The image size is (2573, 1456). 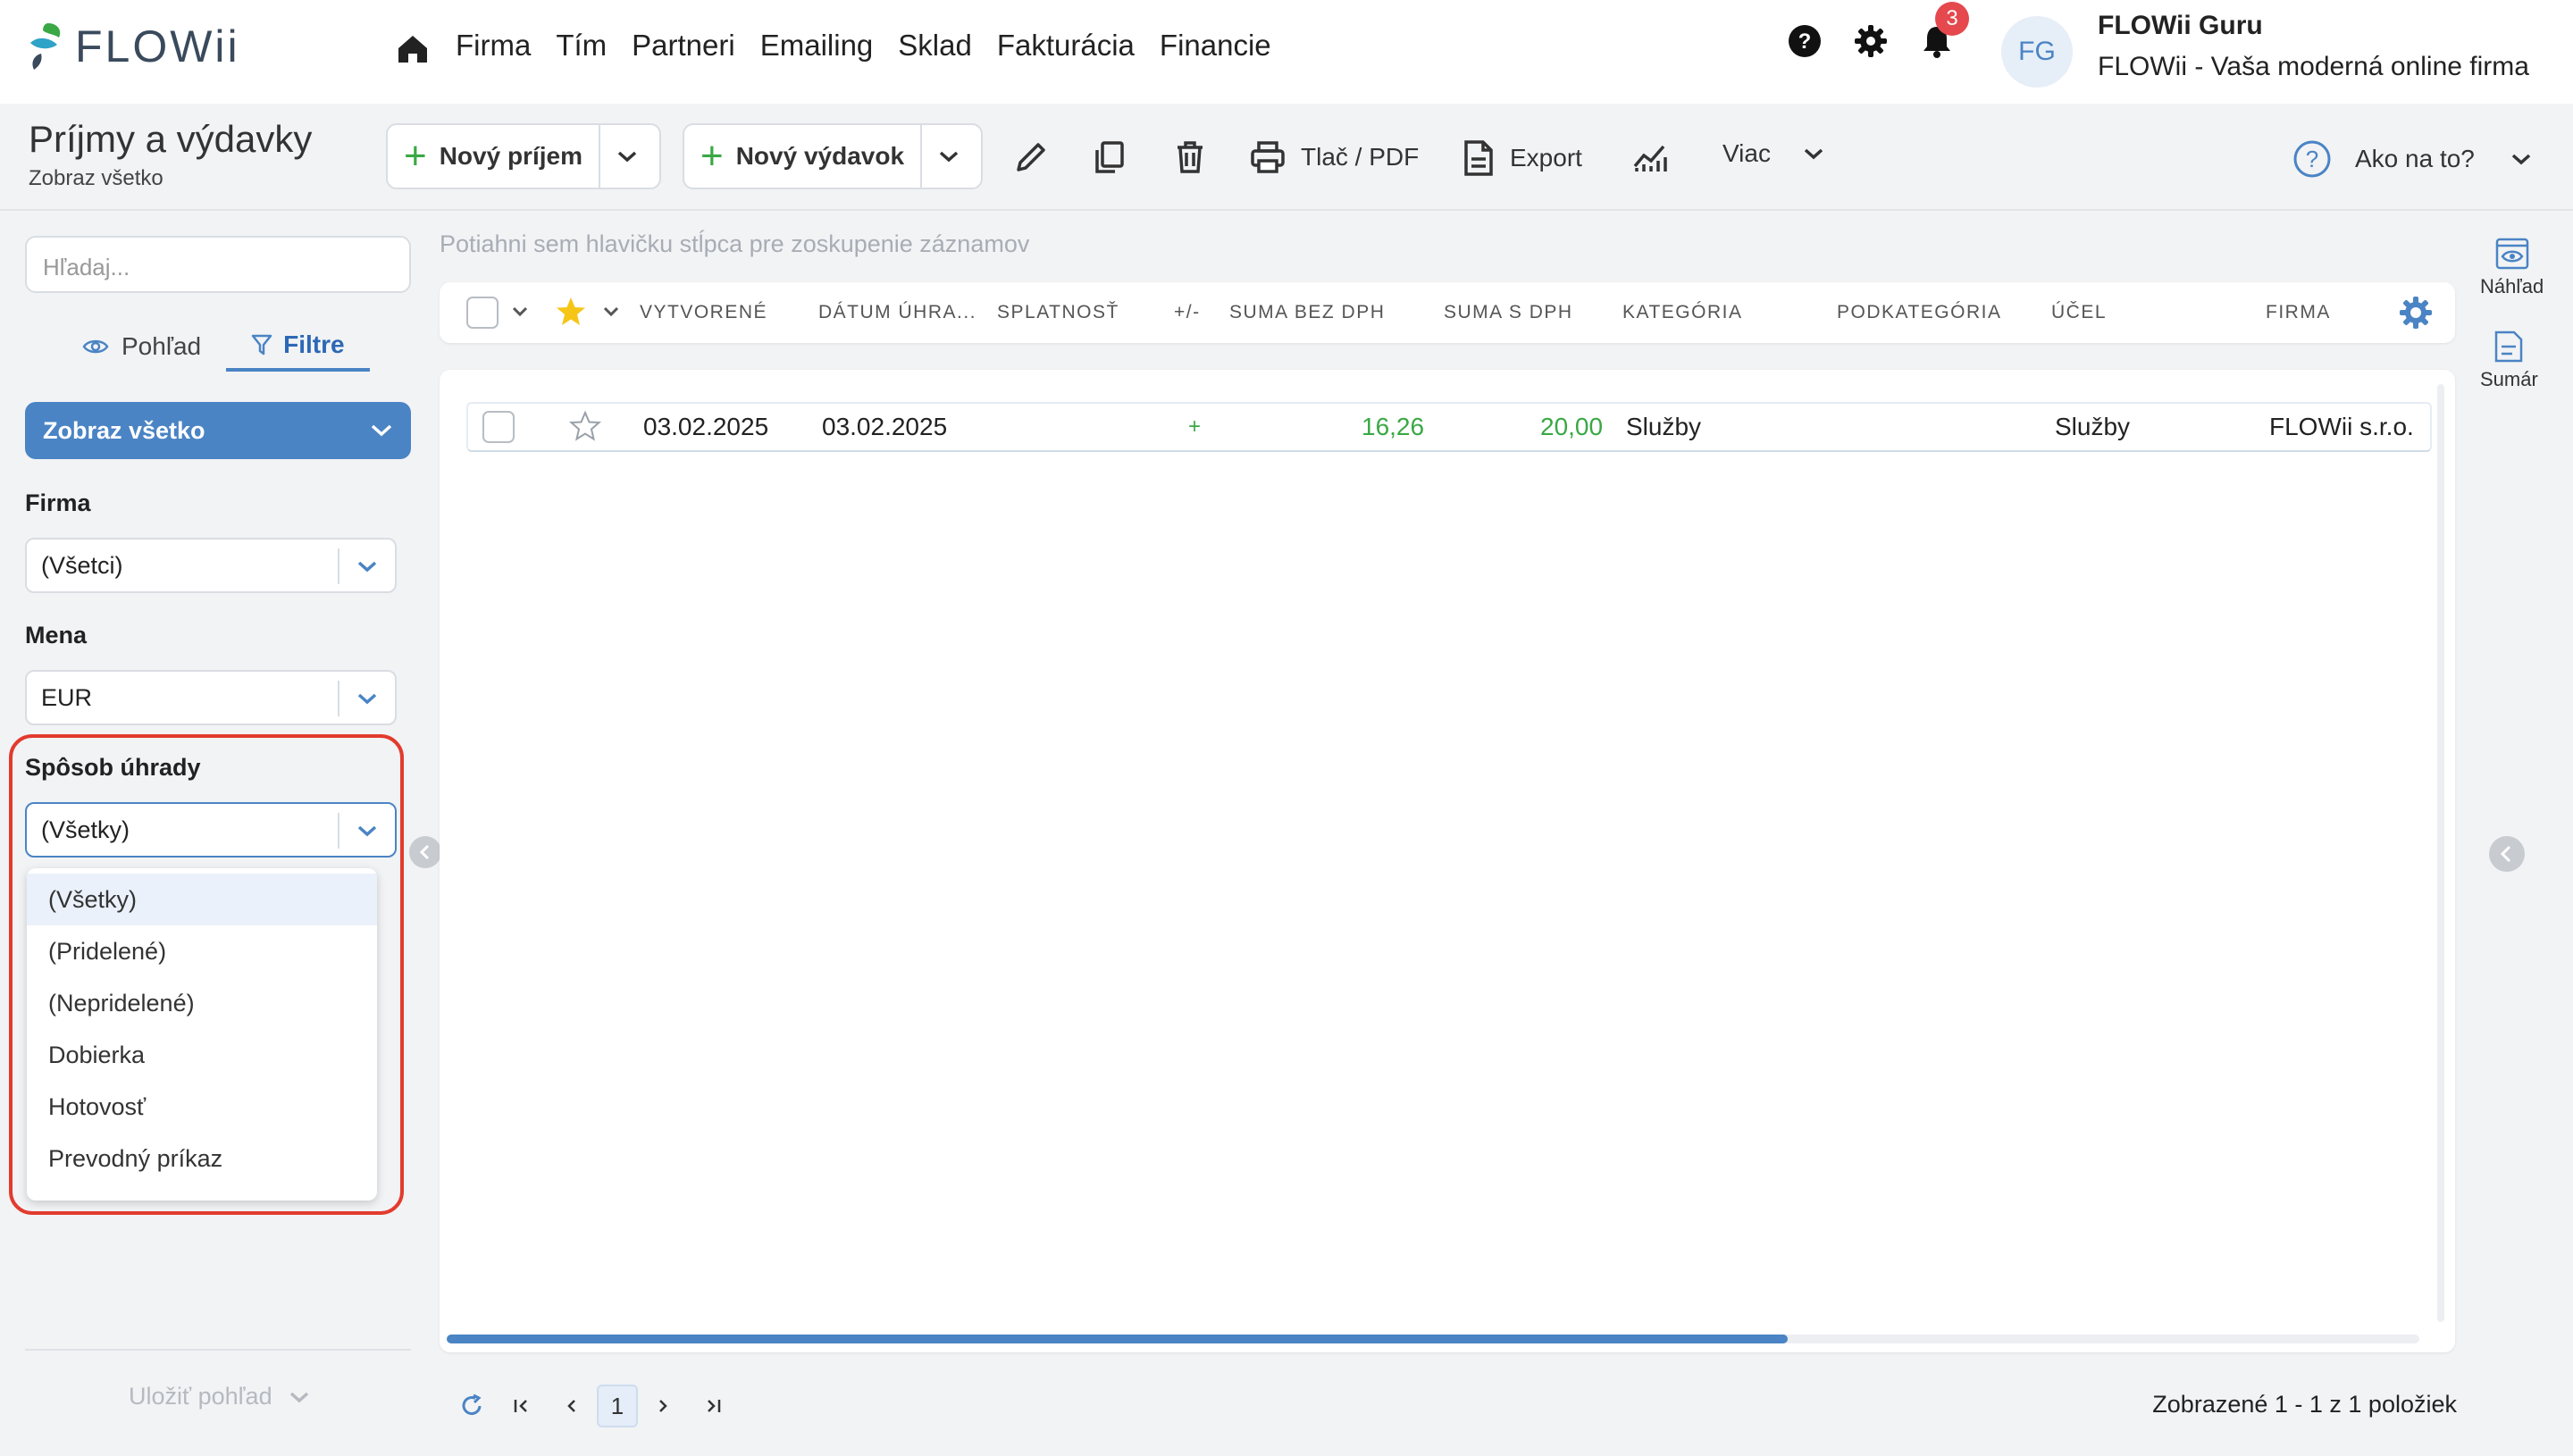 What do you see at coordinates (314, 344) in the screenshot?
I see `tab-filters-label: Filtre` at bounding box center [314, 344].